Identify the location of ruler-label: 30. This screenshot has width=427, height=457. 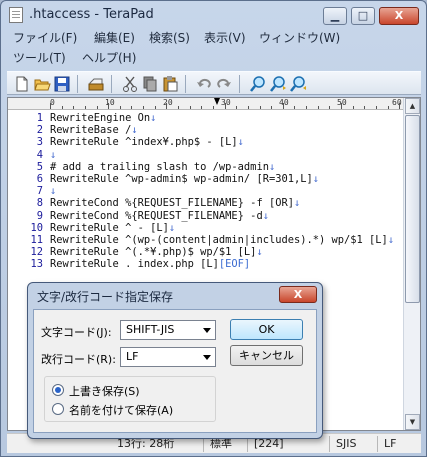
(226, 102).